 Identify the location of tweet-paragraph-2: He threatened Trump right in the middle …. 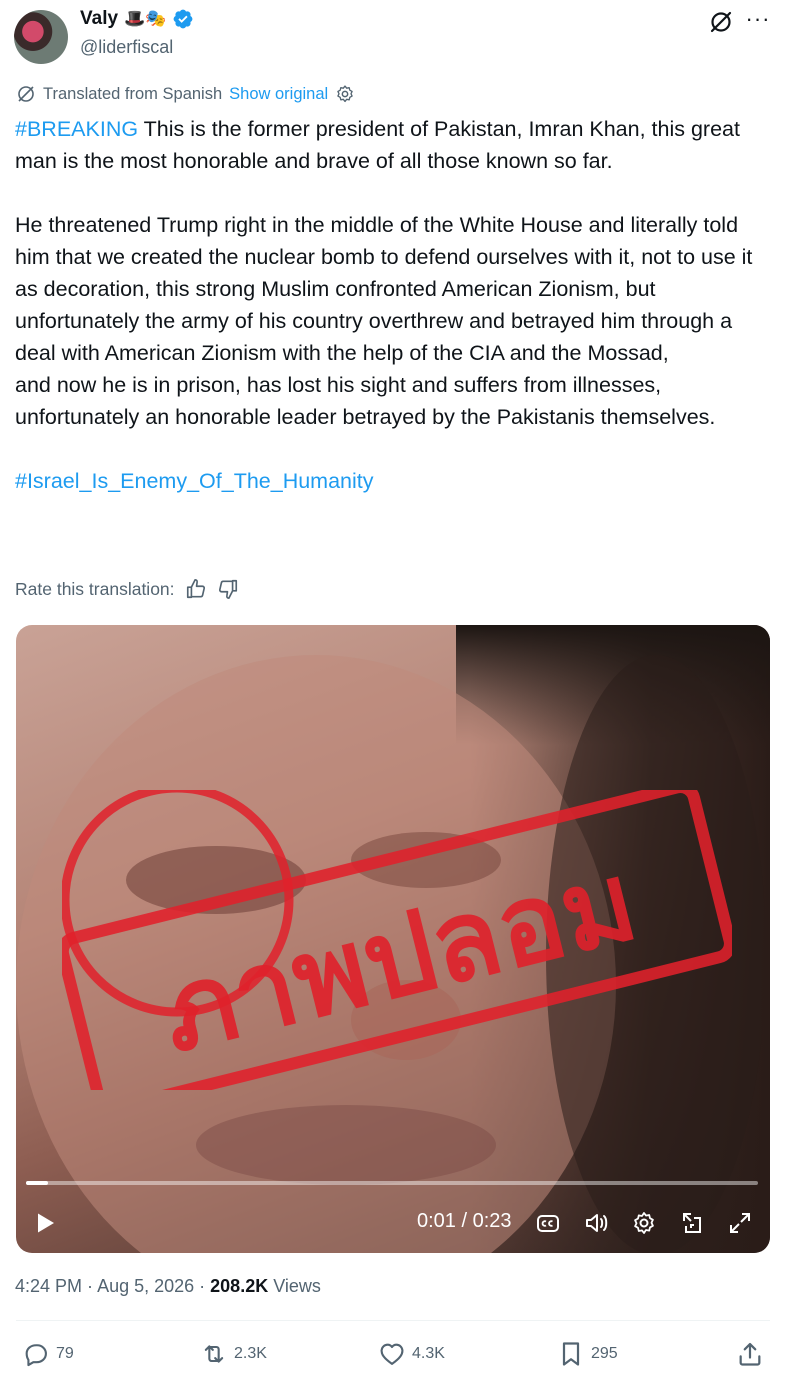
(384, 289).